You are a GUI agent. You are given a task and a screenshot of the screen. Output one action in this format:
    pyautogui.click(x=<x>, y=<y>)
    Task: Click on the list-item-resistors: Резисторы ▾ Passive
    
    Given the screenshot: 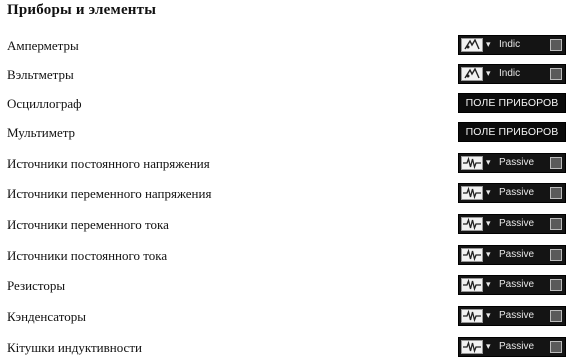 What is the action you would take?
    pyautogui.click(x=286, y=286)
    